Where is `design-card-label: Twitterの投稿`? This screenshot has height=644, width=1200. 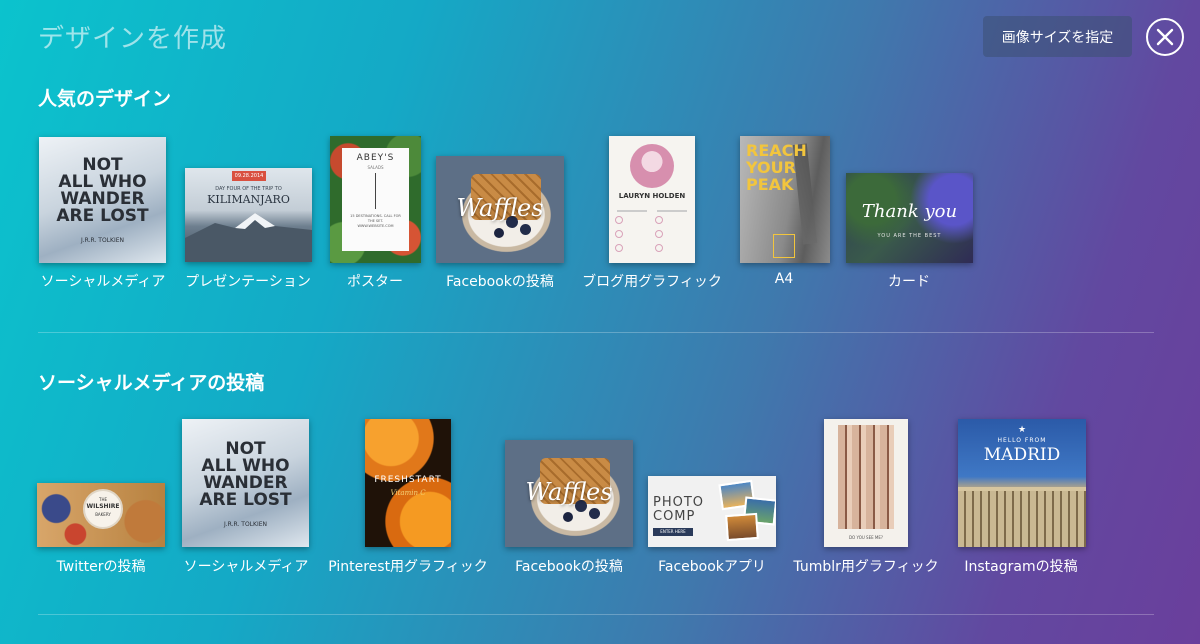
design-card-label: Twitterの投稿 is located at coordinates (101, 567).